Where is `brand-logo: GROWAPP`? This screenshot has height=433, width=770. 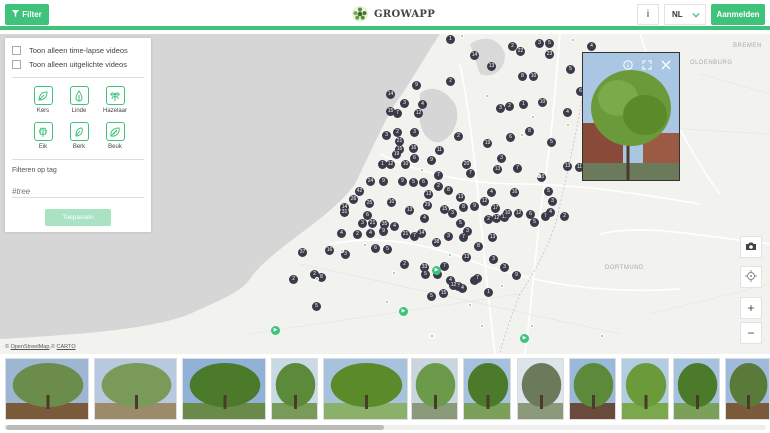
brand-logo: GROWAPP is located at coordinates (393, 14).